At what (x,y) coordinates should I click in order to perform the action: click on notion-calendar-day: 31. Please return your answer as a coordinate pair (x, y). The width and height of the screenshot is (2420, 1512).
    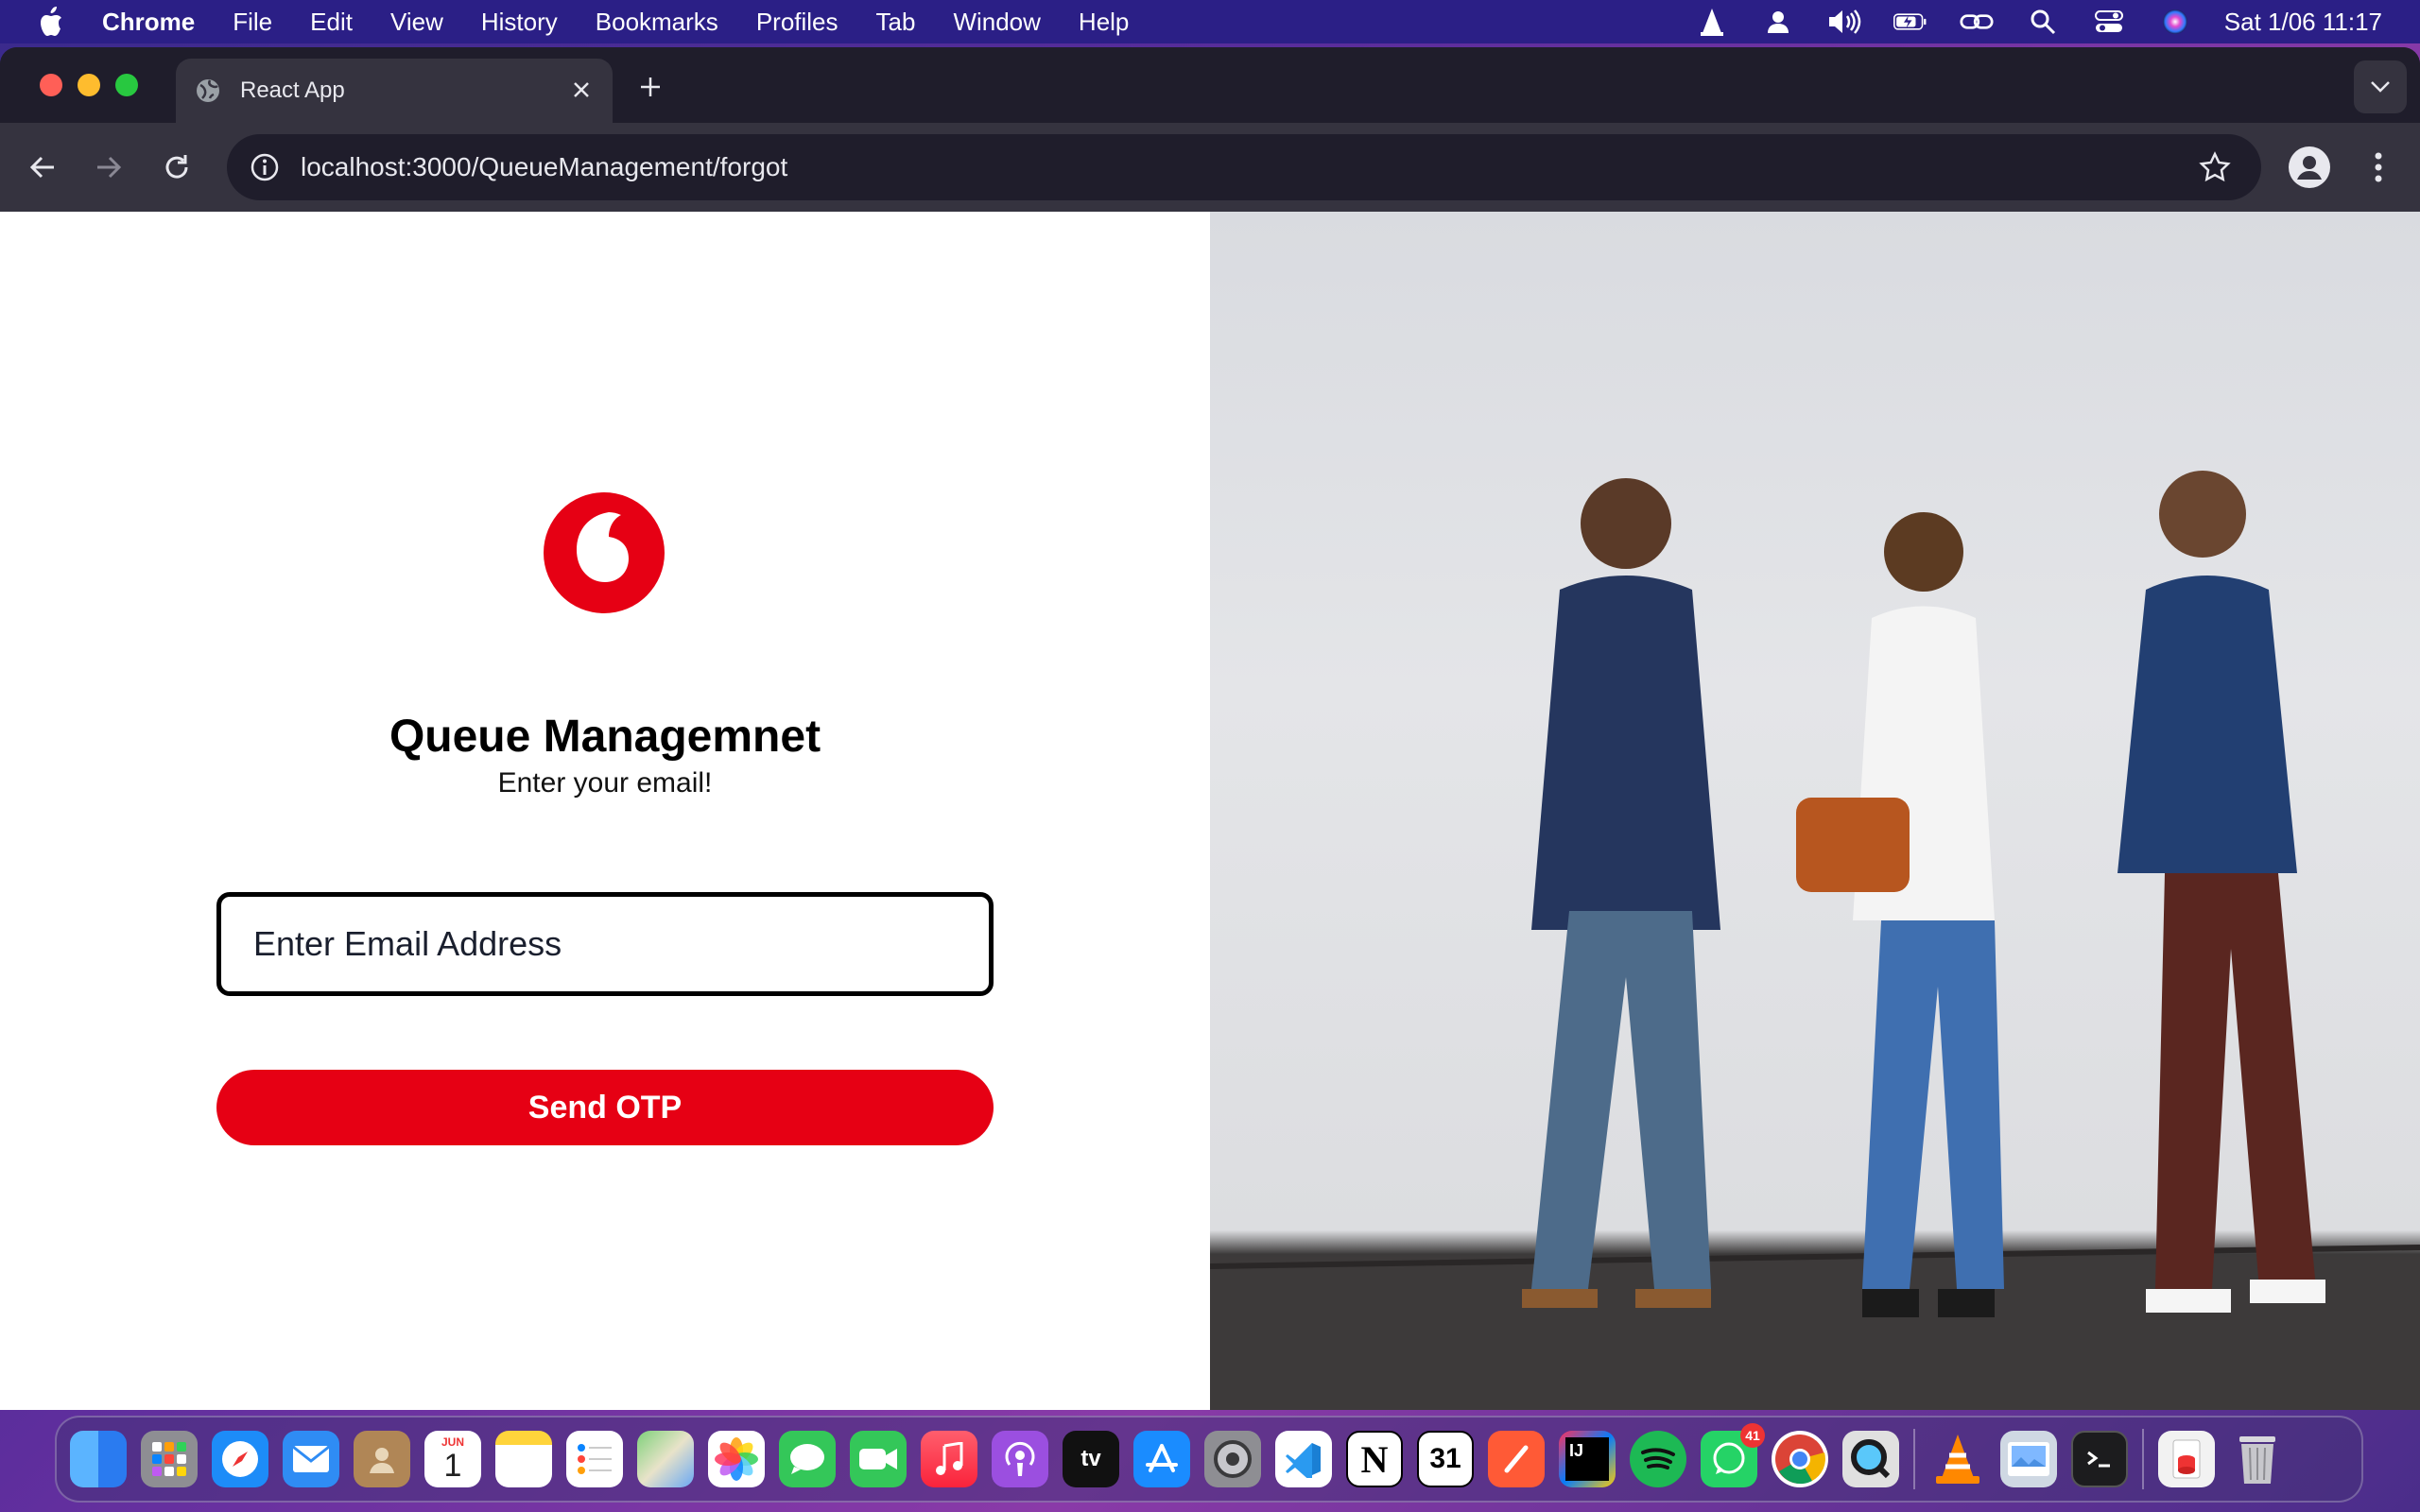
    Looking at the image, I should click on (1445, 1458).